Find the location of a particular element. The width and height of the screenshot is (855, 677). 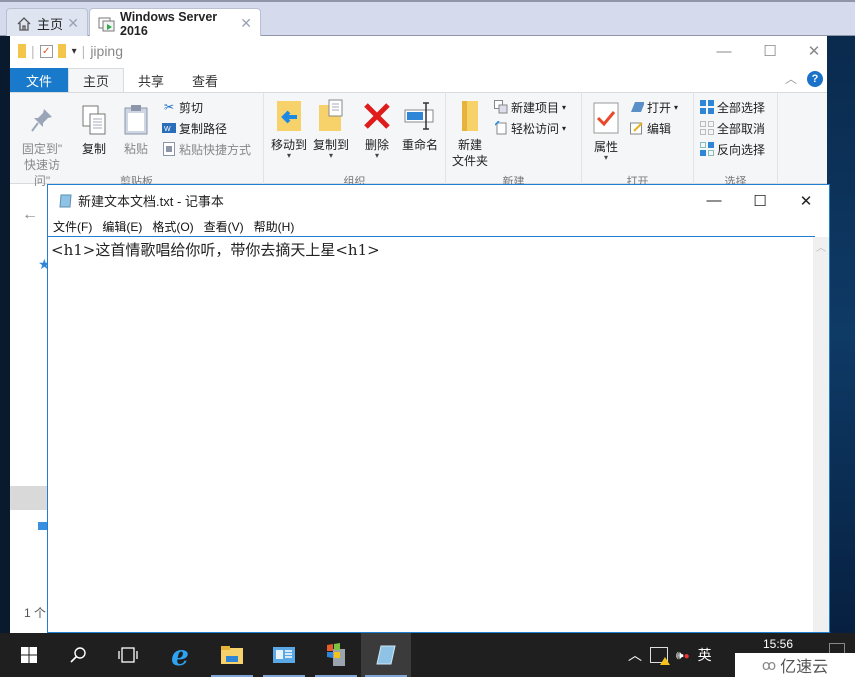

maximize-button: ☐ is located at coordinates (770, 51).